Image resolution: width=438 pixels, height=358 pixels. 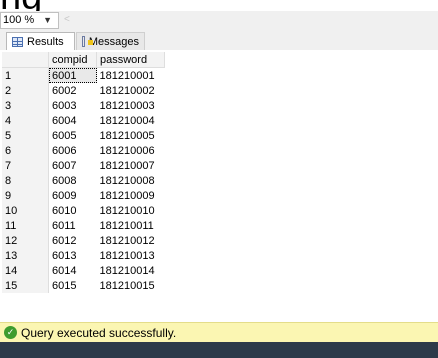 I want to click on cell-password: 181210008, so click(x=131, y=180).